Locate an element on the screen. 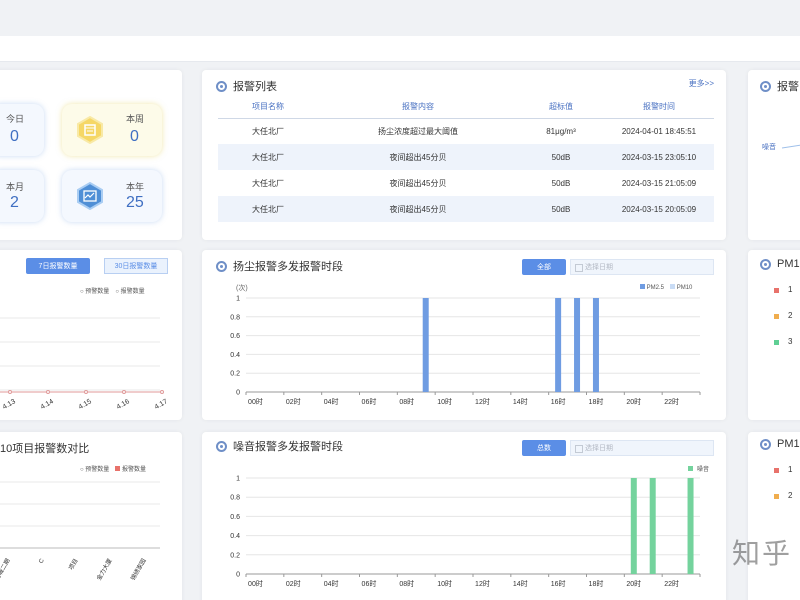 The width and height of the screenshot is (800, 600). pm-card-1-title-text: PM10 is located at coordinates (788, 264).